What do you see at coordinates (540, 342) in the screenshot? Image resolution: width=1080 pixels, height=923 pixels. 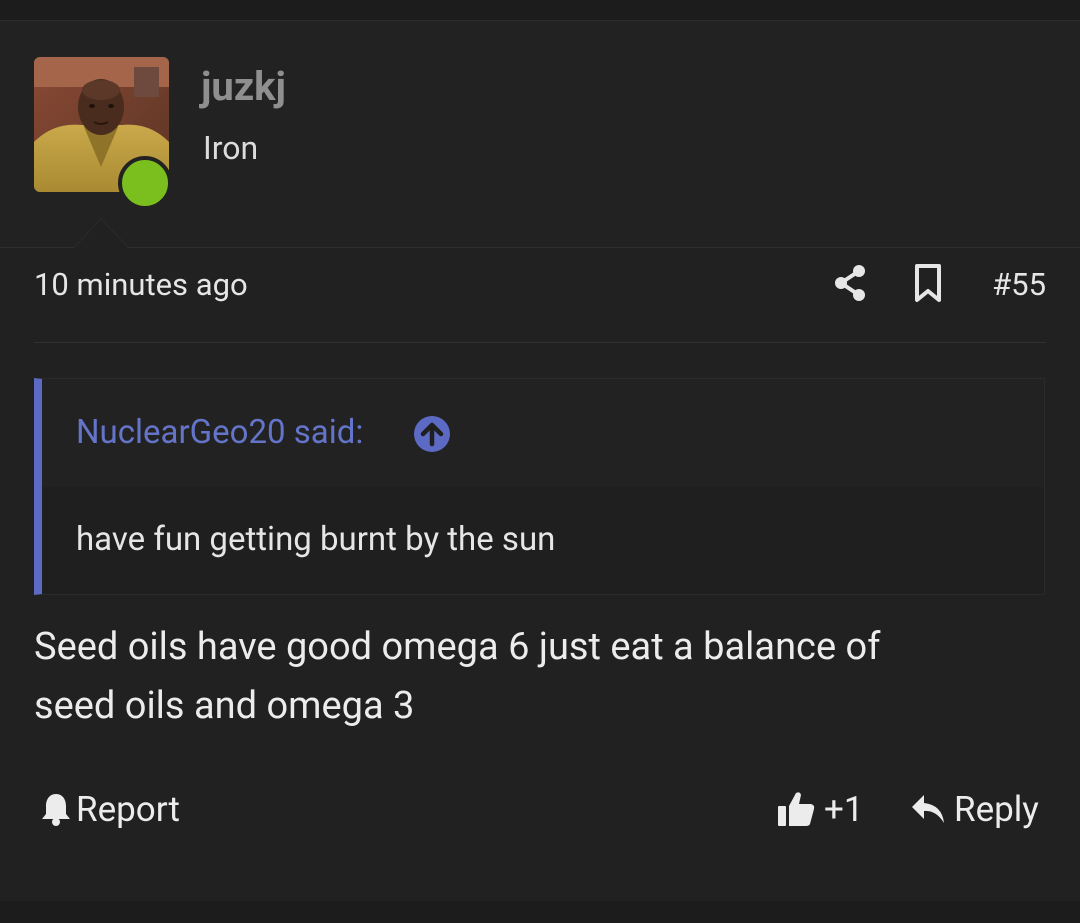 I see `meta-divider` at bounding box center [540, 342].